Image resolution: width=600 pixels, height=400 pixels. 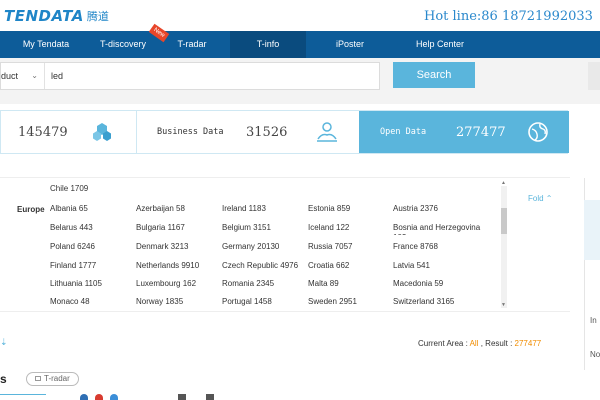 I want to click on nav-t-discovery: T-discovery New, so click(x=131, y=40).